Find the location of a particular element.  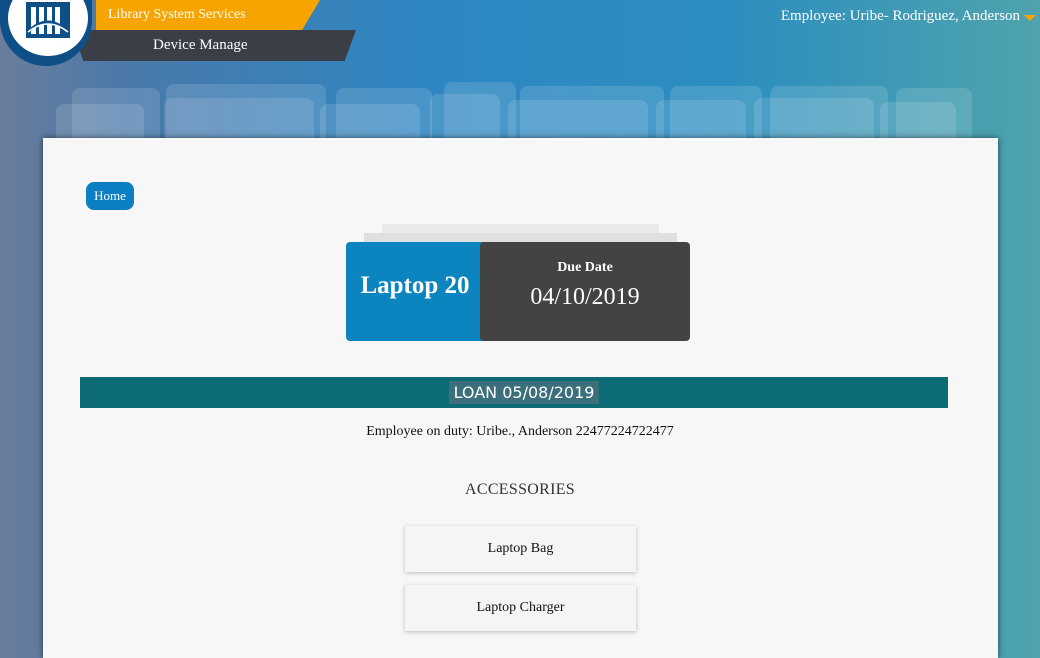

device-name: Laptop 20 is located at coordinates (415, 285).